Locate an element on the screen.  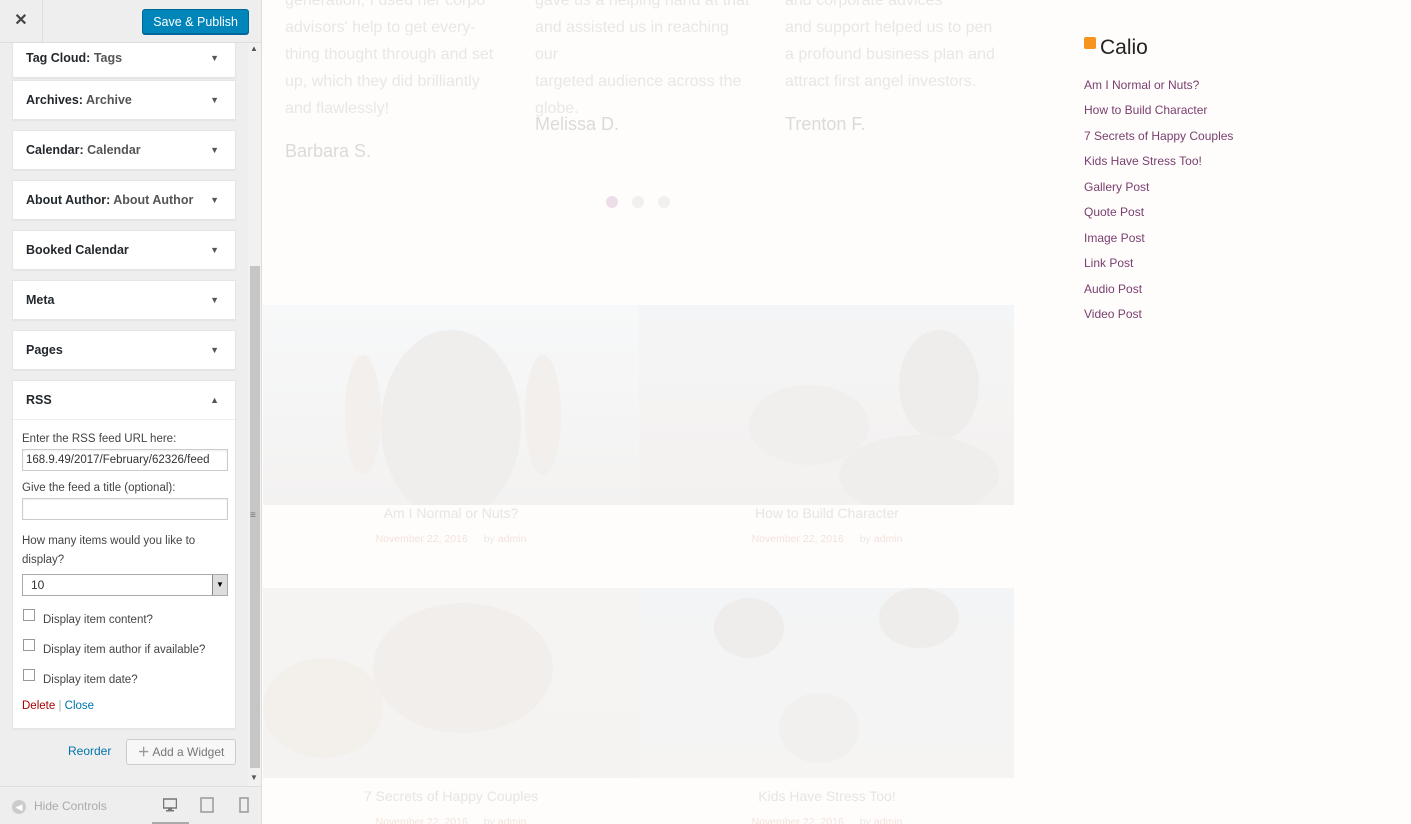
reorder-link: Reorder is located at coordinates (89, 751).